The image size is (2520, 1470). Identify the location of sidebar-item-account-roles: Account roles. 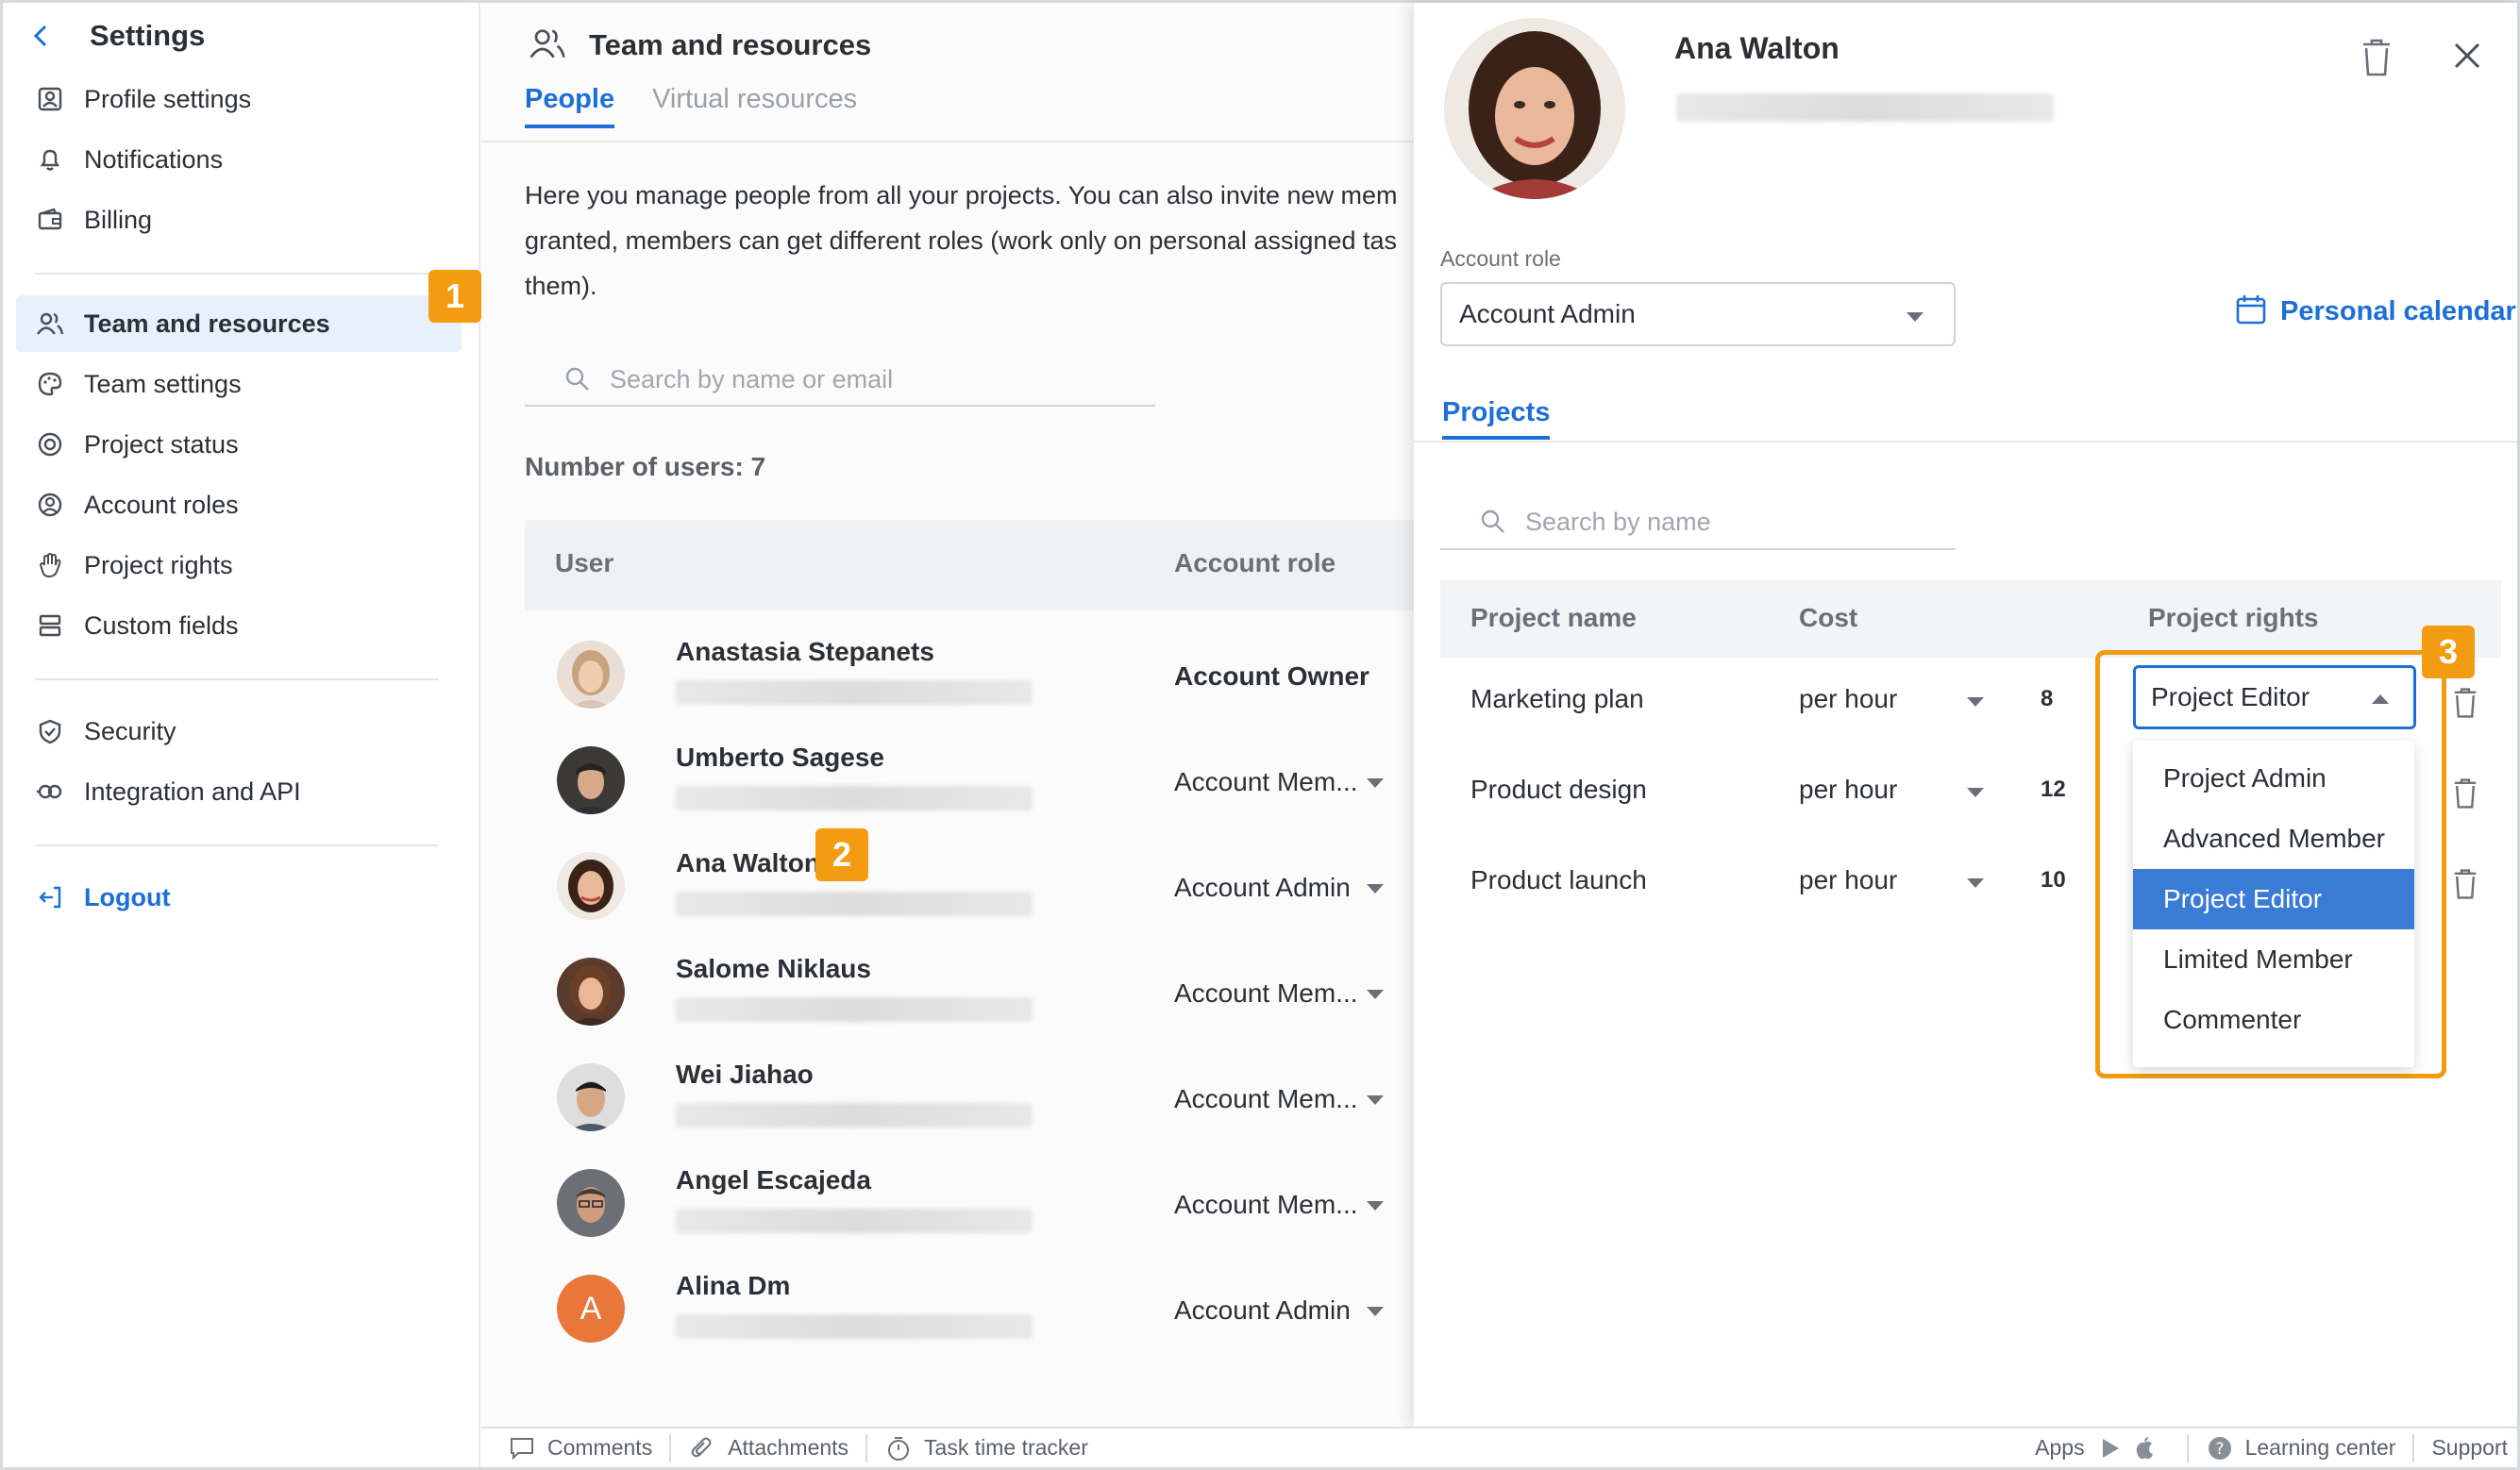
(239, 504).